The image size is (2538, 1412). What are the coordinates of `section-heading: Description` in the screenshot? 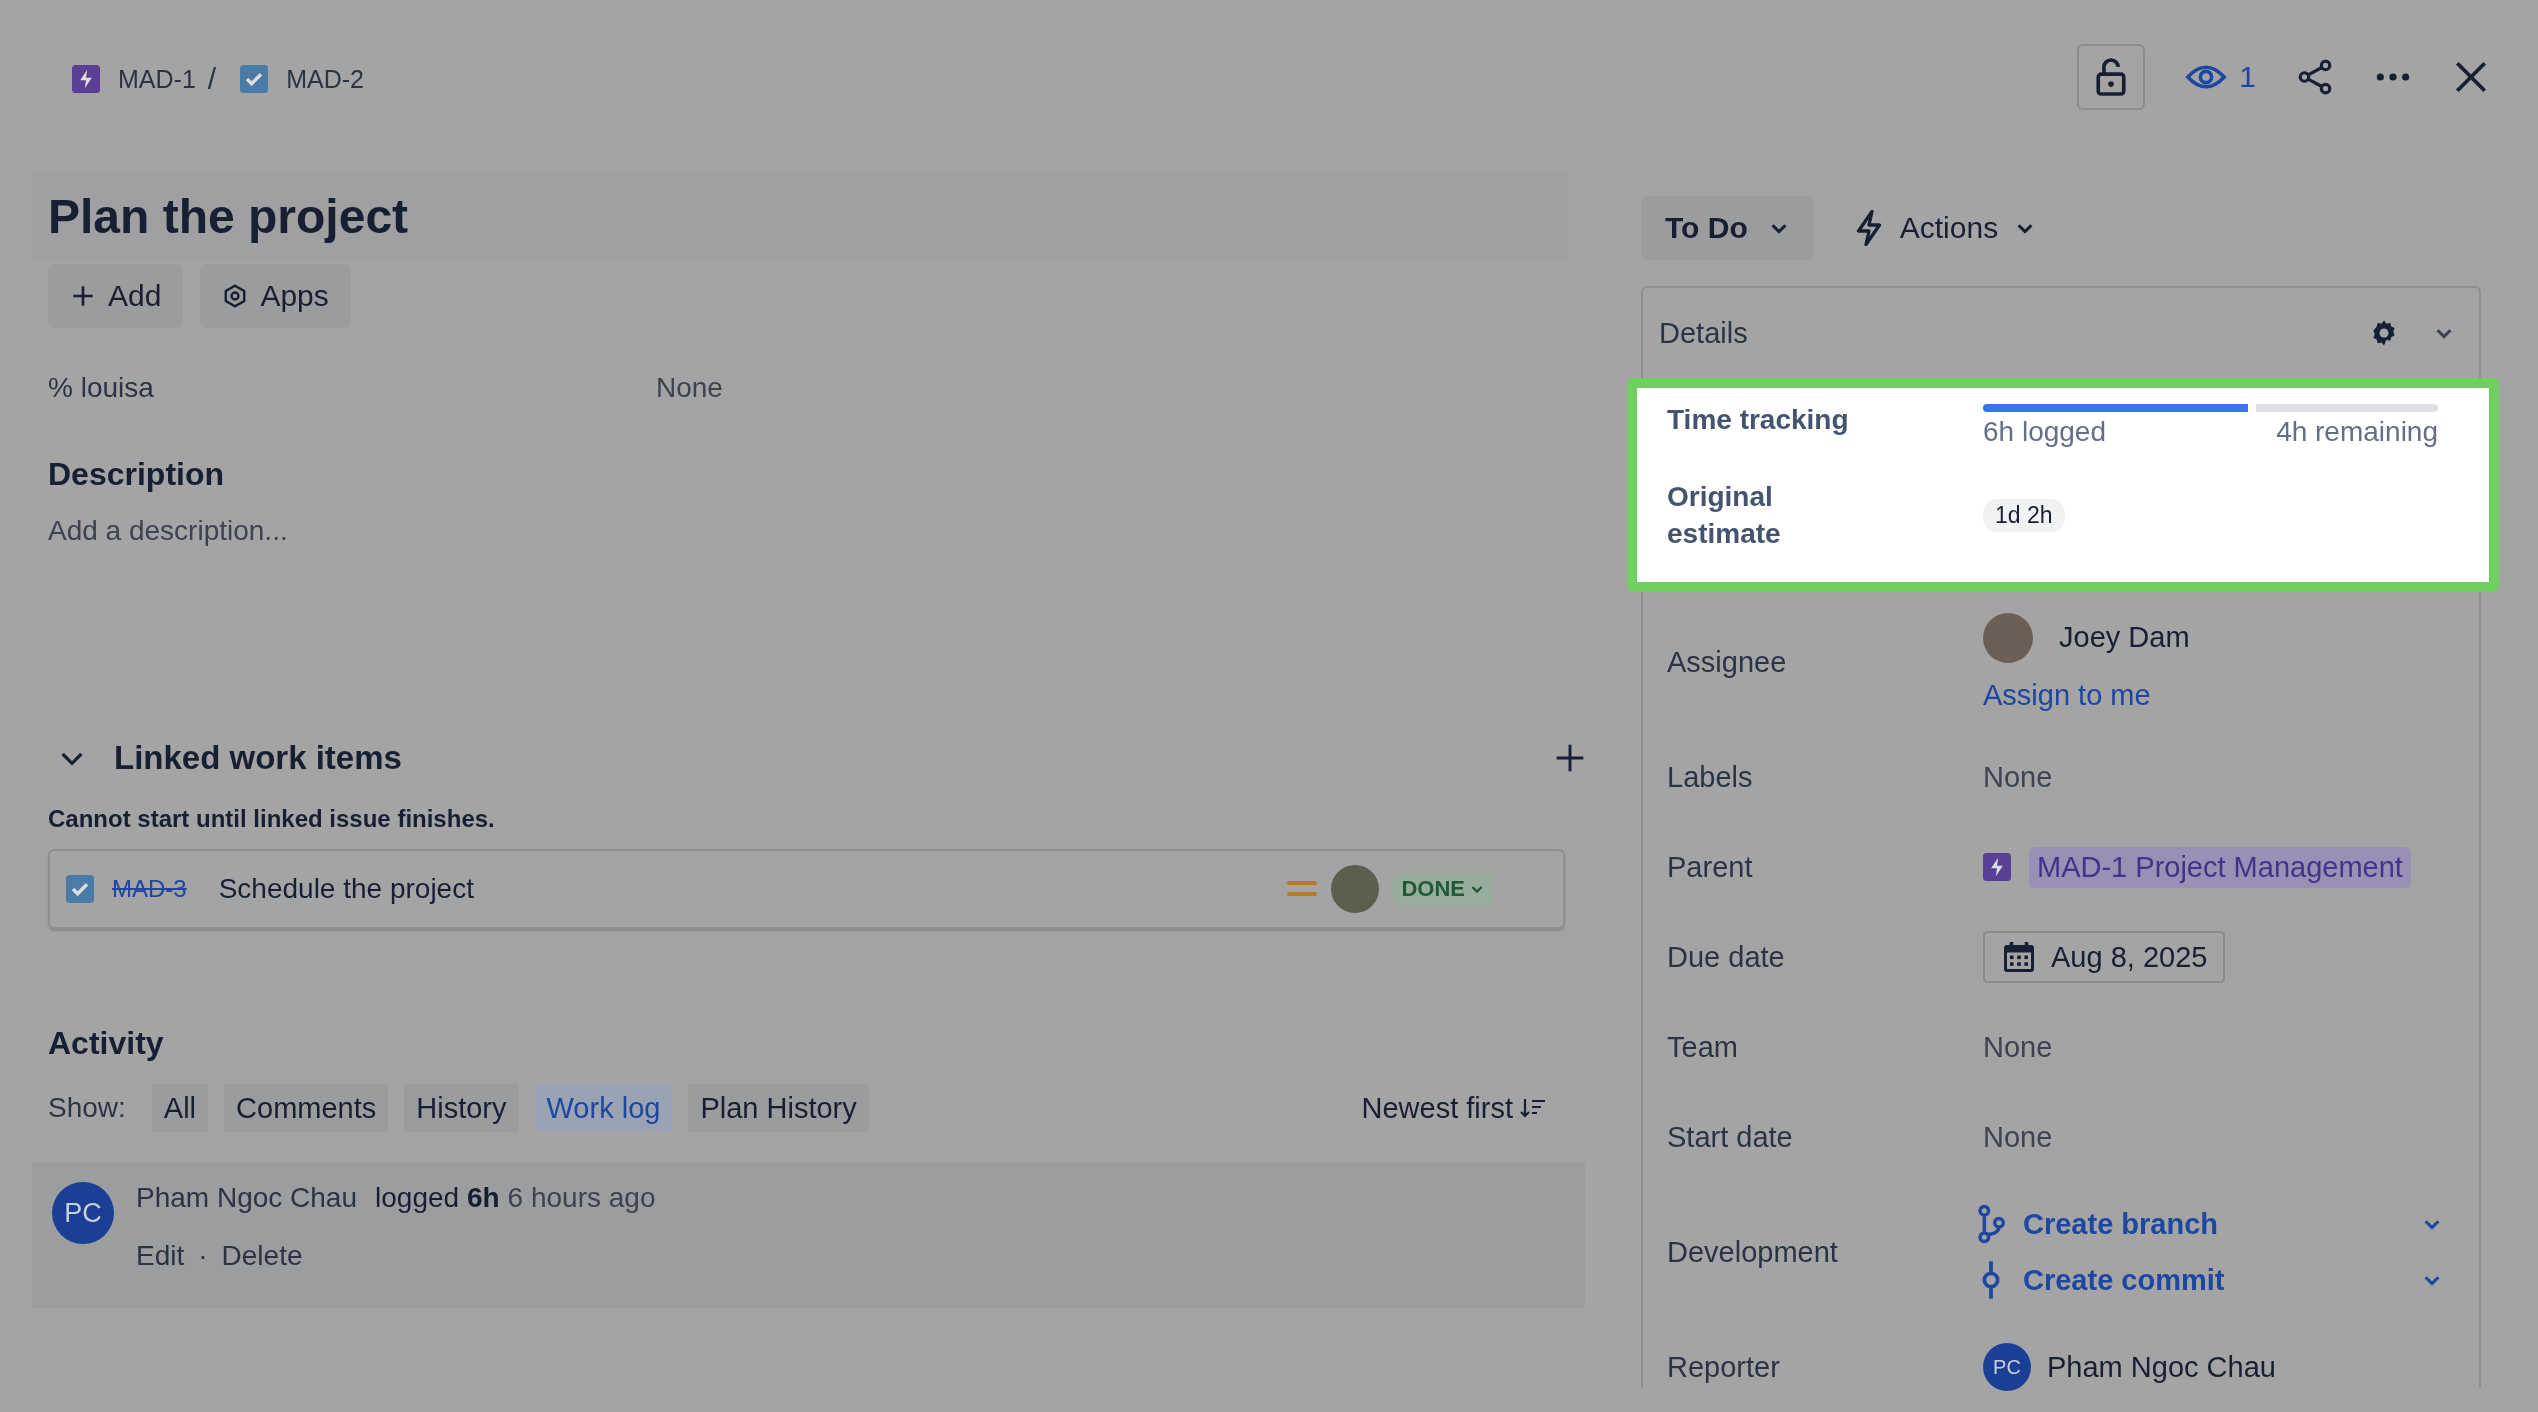 It's located at (137, 474).